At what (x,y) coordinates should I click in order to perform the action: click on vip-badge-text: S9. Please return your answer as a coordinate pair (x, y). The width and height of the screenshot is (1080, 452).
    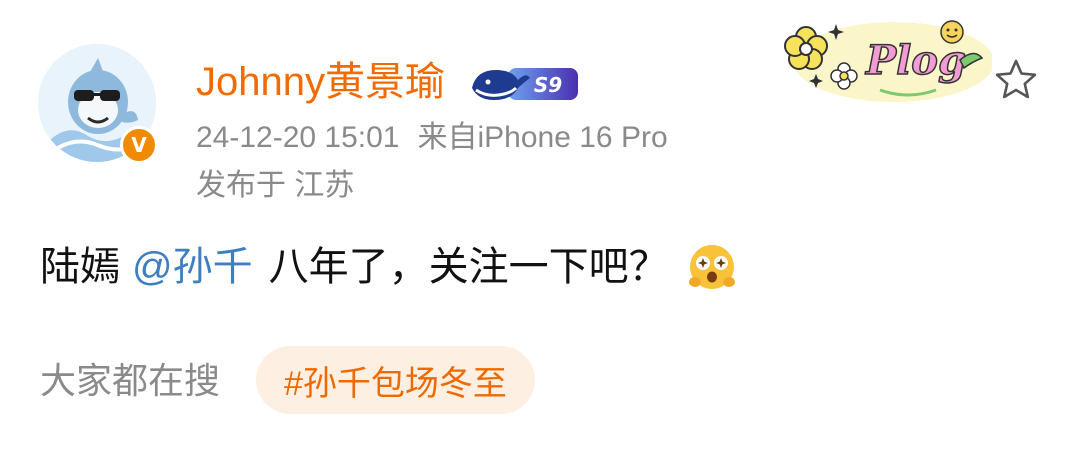
    Looking at the image, I should click on (548, 85).